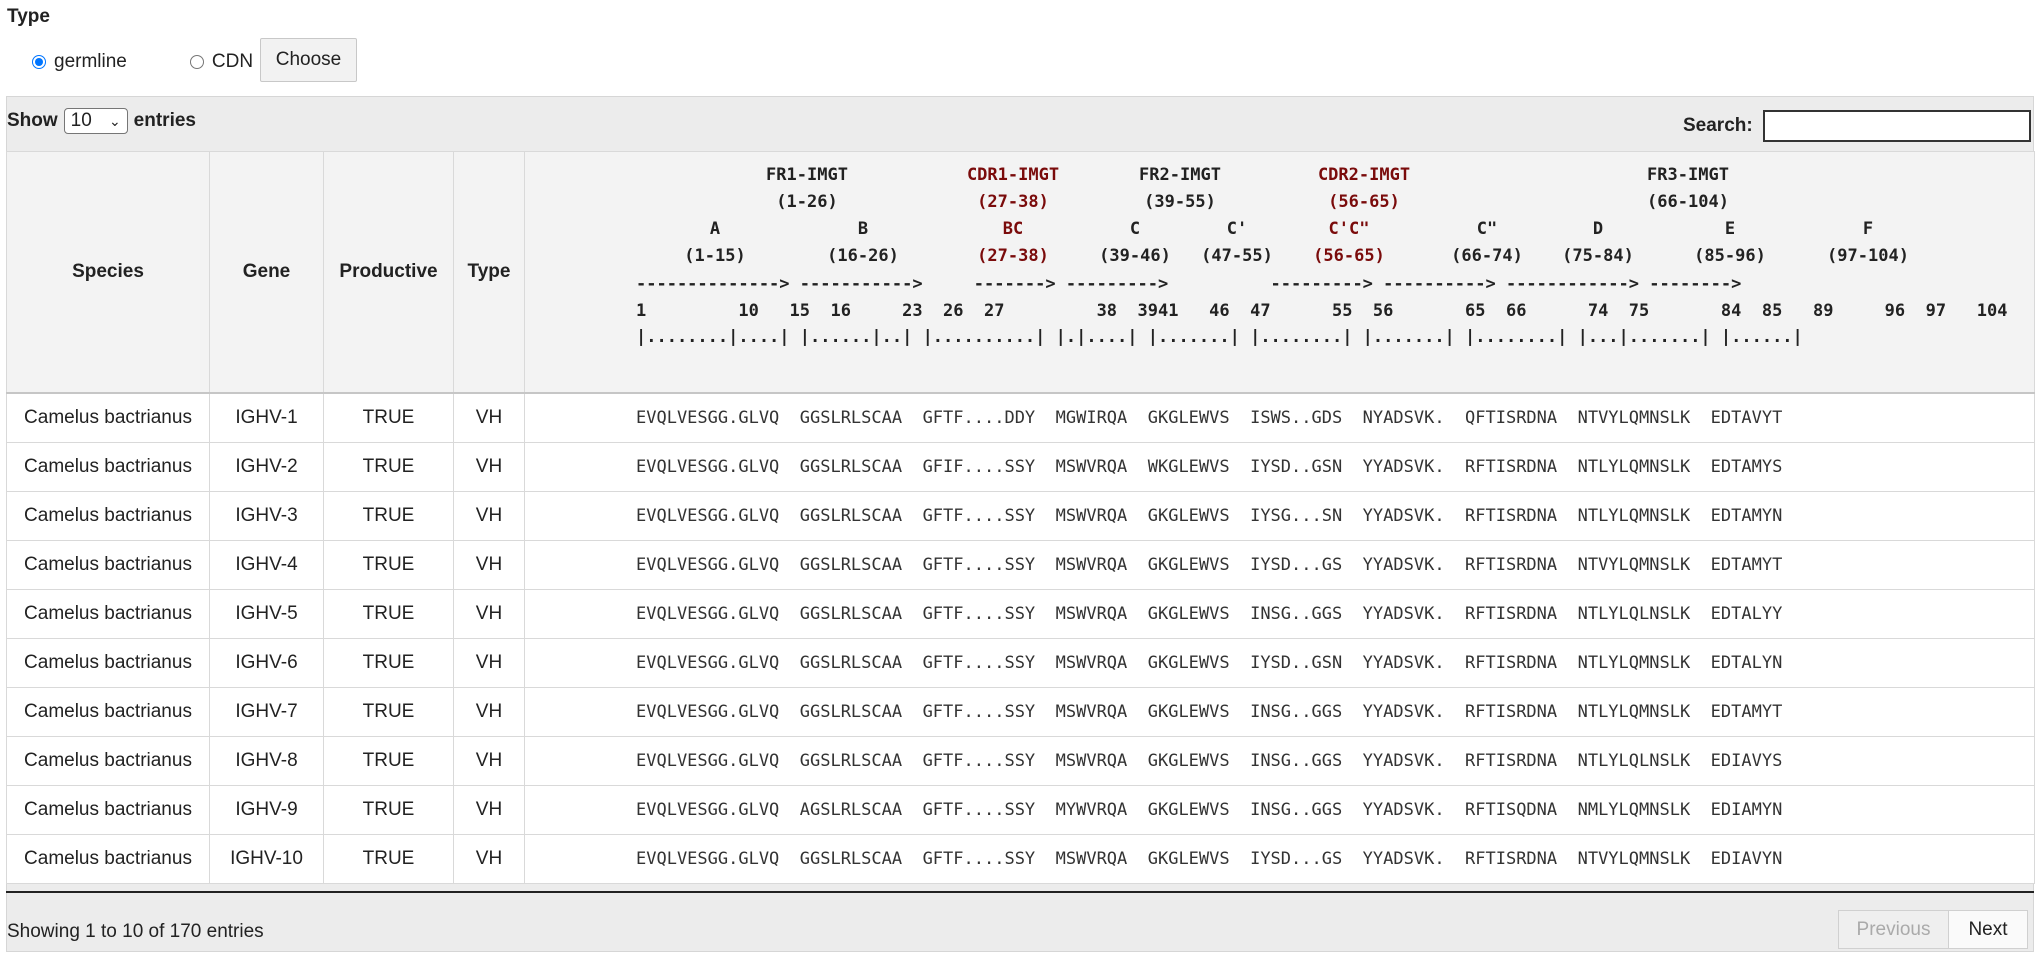 The width and height of the screenshot is (2038, 955). I want to click on strand-bc: BC (27-38), so click(1013, 242).